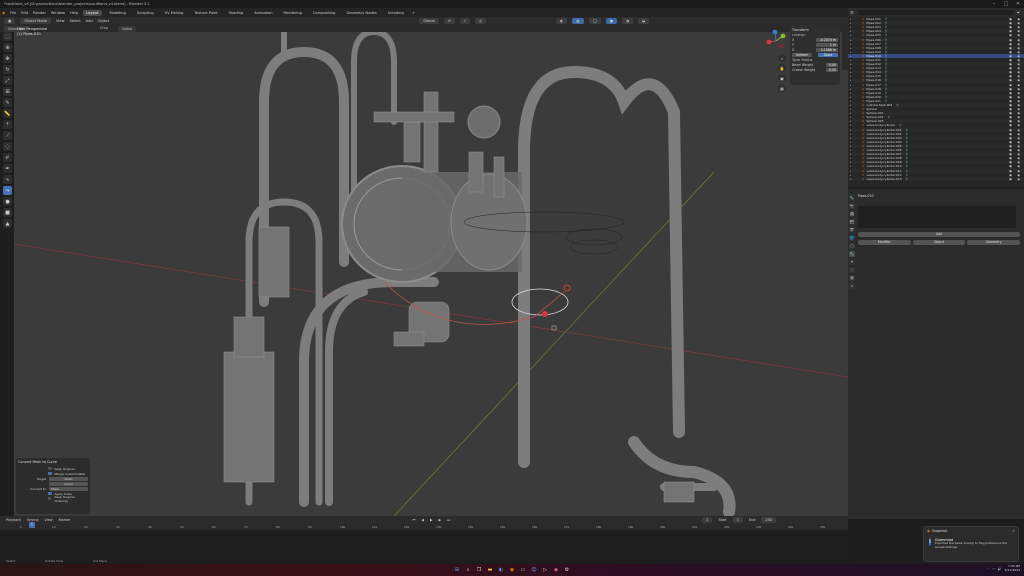  What do you see at coordinates (7, 80) in the screenshot?
I see `scale-tool-icon: ⤢` at bounding box center [7, 80].